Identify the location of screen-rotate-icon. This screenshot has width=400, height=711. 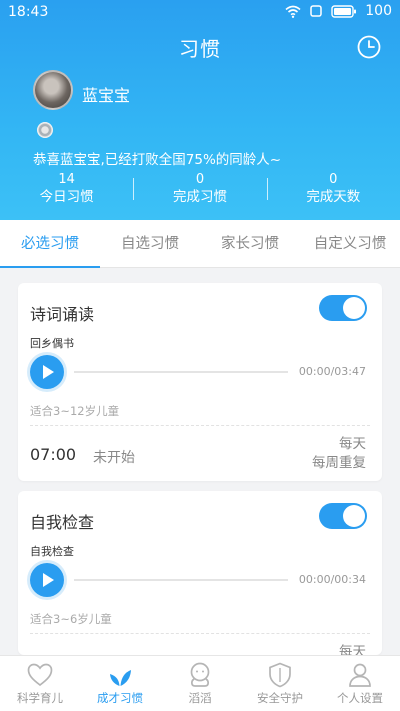
(316, 11).